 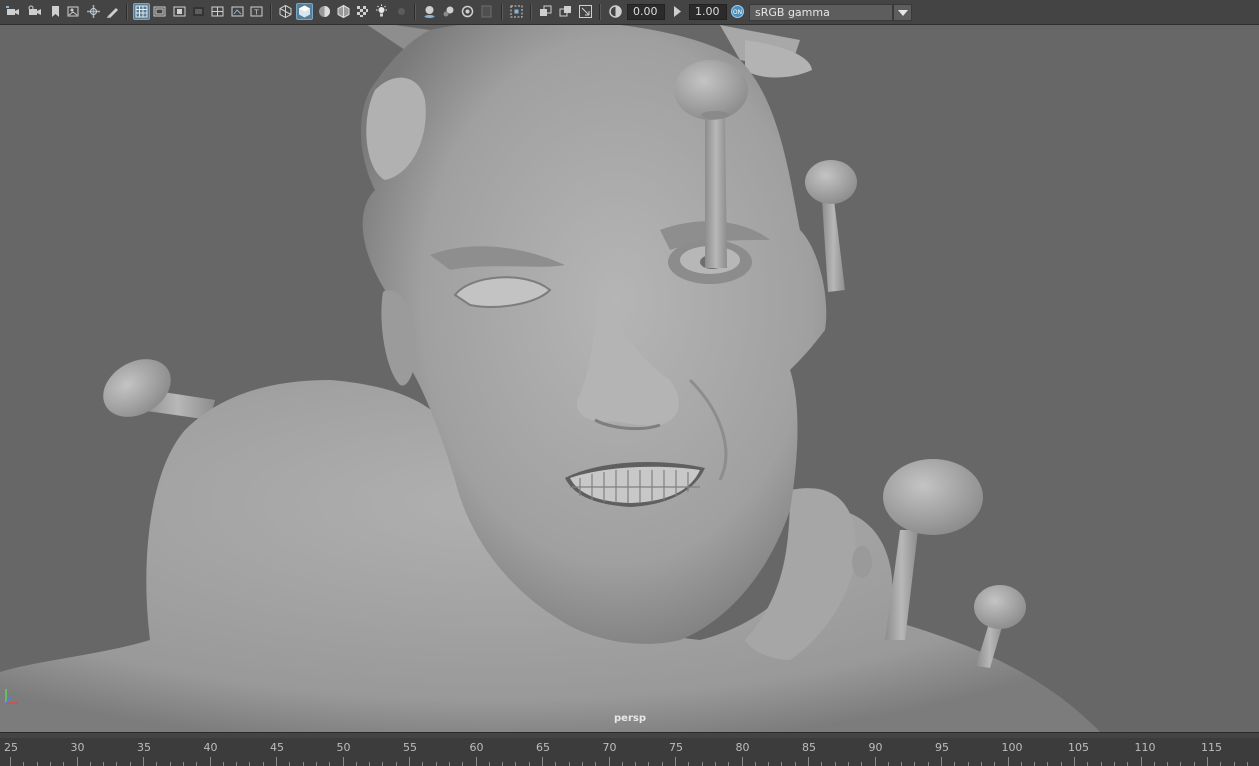 I want to click on grid-icon, so click(x=141, y=11).